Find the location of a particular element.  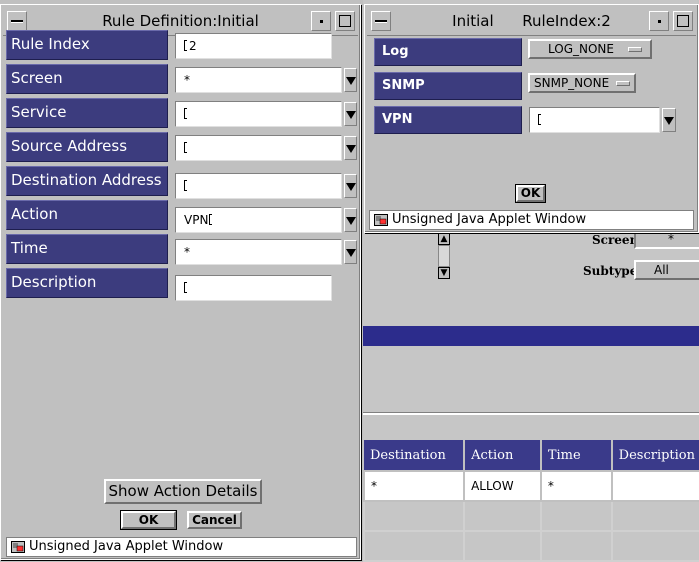

background-selection-band is located at coordinates (531, 336).